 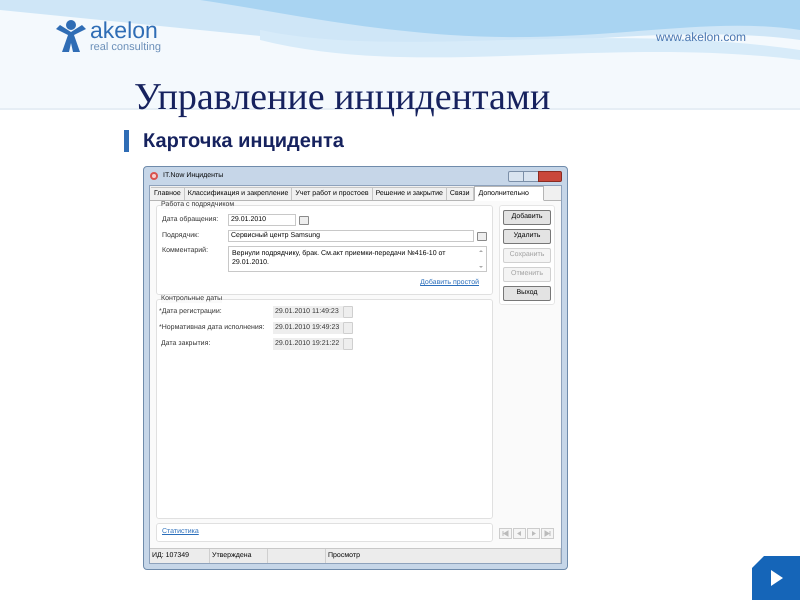 What do you see at coordinates (154, 176) in the screenshot?
I see `app-icon` at bounding box center [154, 176].